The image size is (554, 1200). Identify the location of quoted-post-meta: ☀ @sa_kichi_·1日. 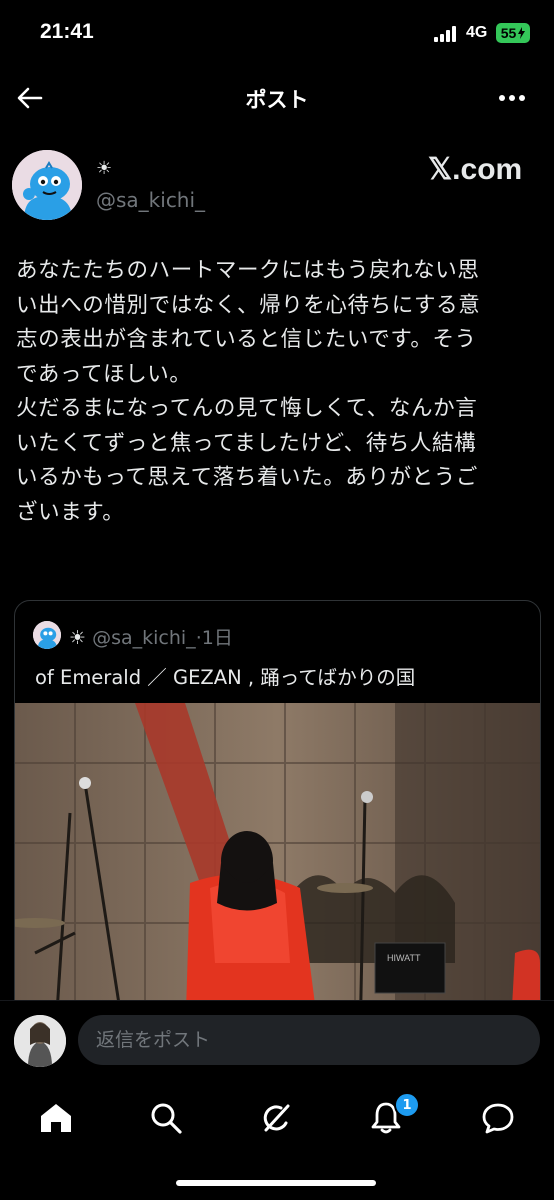
(151, 636).